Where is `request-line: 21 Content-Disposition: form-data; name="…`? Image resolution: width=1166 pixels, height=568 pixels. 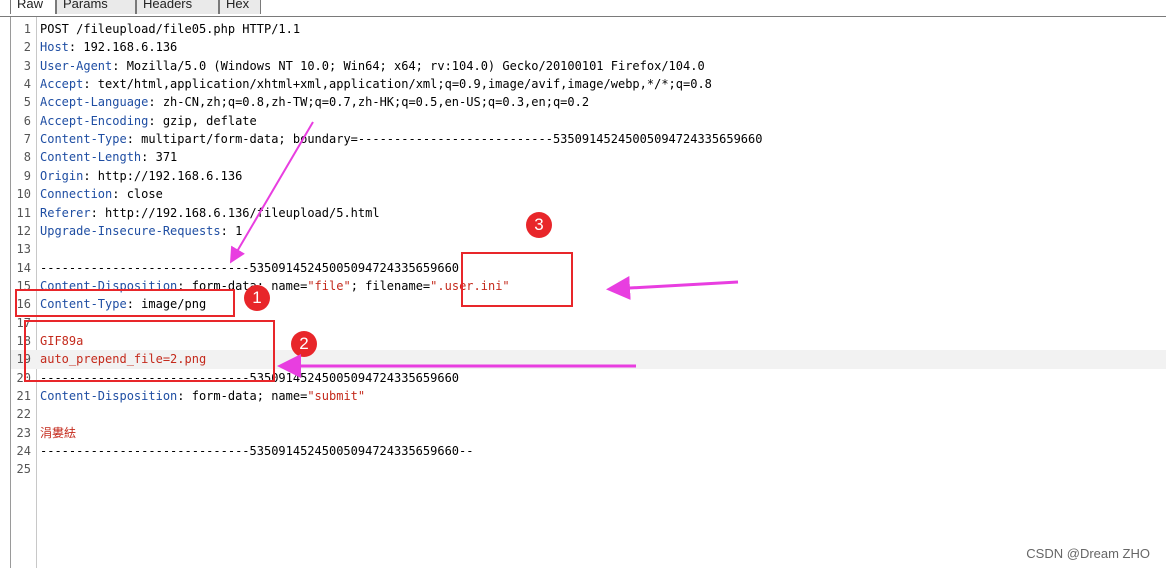 request-line: 21 Content-Disposition: form-data; name="… is located at coordinates (588, 396).